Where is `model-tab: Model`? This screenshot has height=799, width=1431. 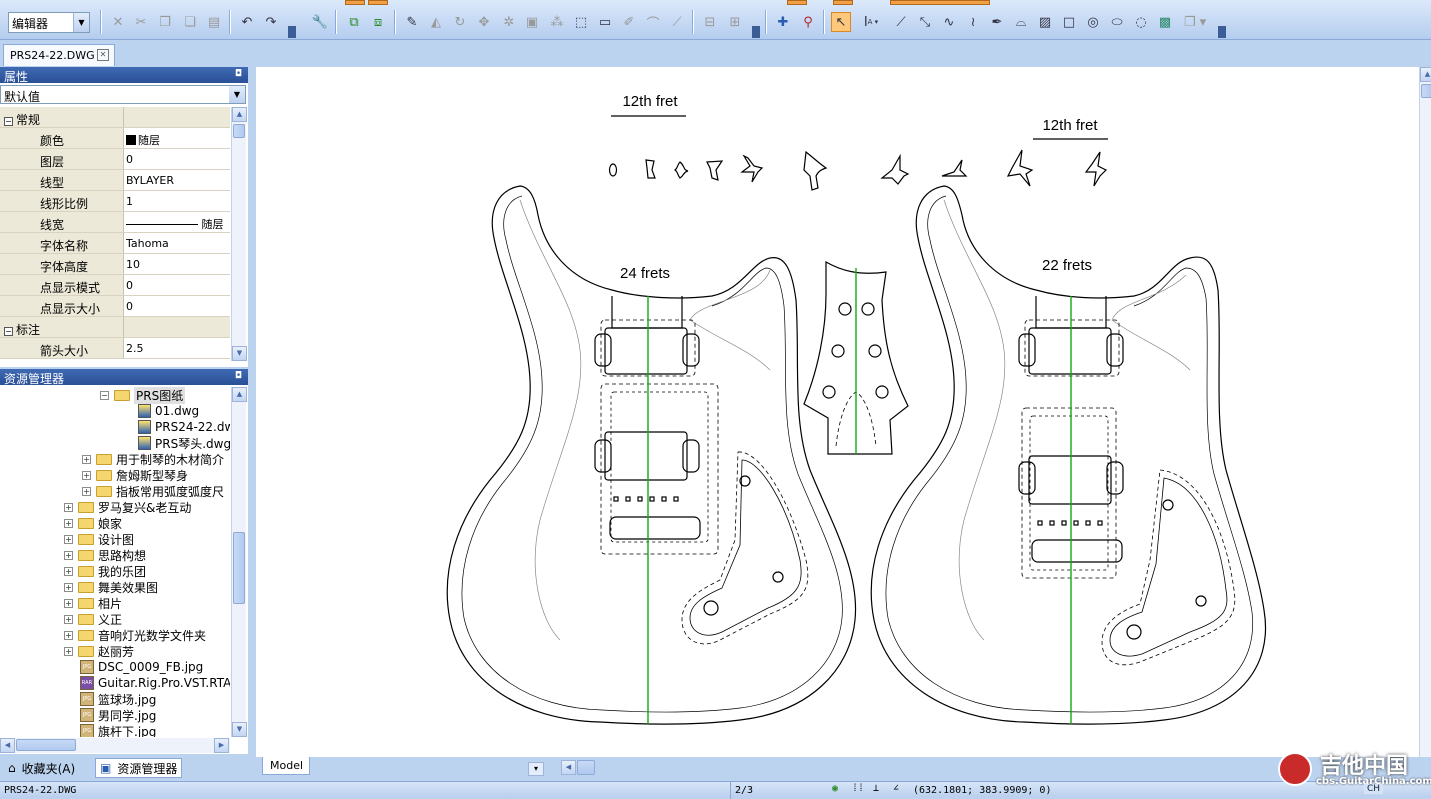
model-tab: Model is located at coordinates (286, 766).